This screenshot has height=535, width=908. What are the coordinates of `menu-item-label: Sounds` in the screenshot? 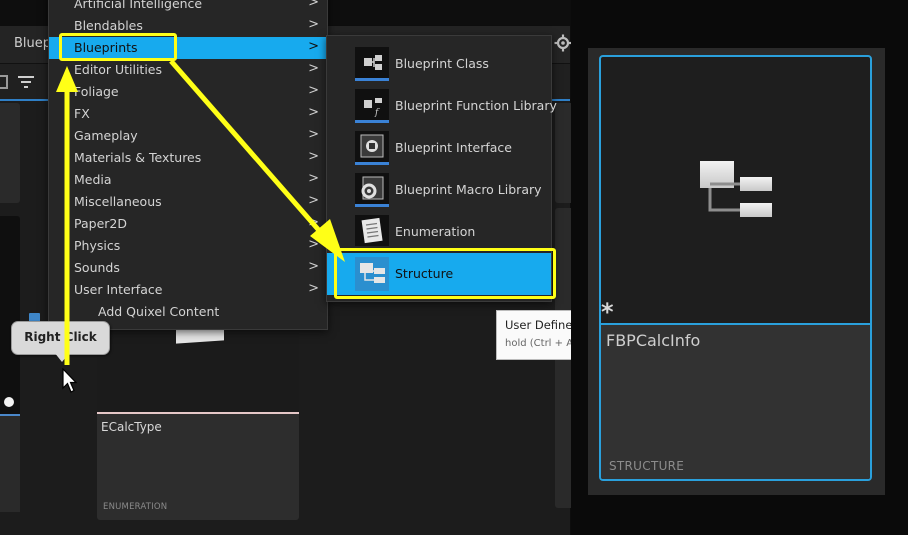 It's located at (97, 267).